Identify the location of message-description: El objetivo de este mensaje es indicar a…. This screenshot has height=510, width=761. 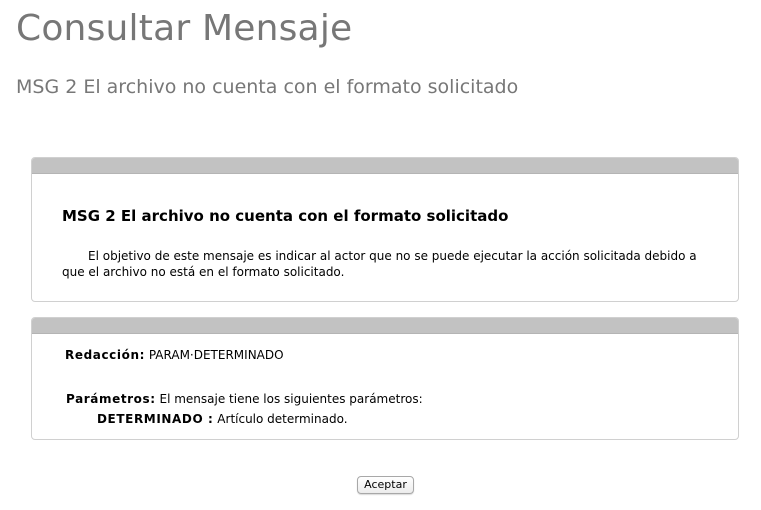
(379, 264).